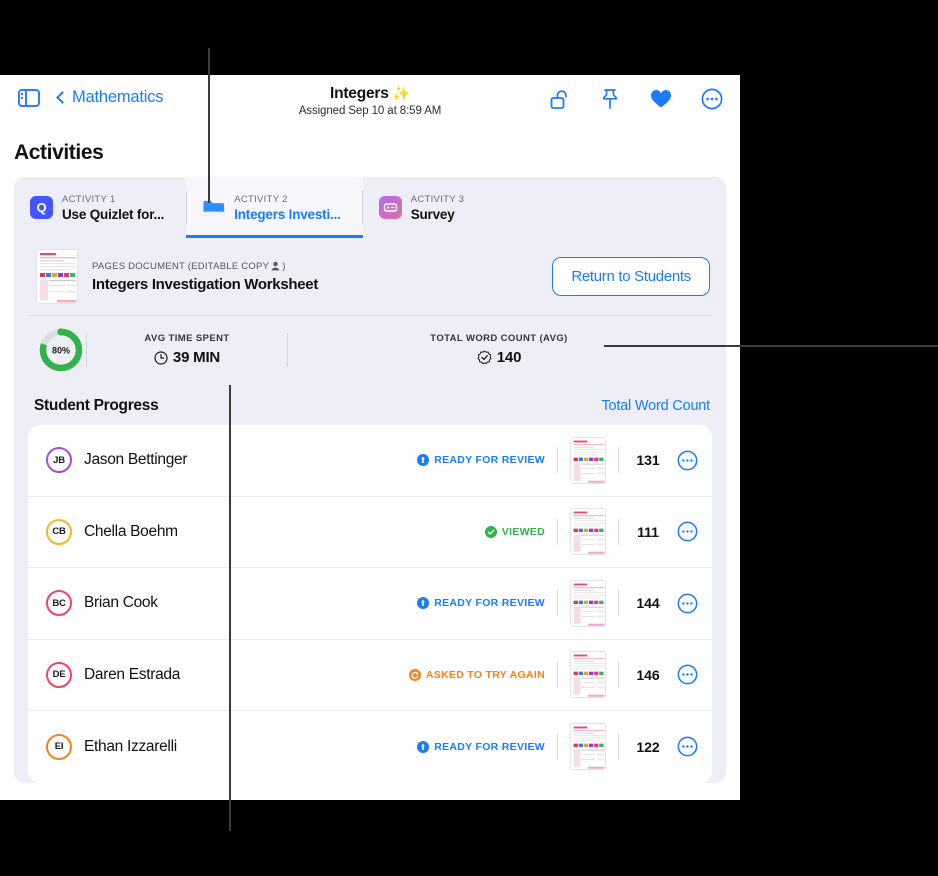 This screenshot has width=938, height=876. What do you see at coordinates (370, 461) in the screenshot?
I see `table-row: JB Jason Bettinger READY FOR REVIEW 131` at bounding box center [370, 461].